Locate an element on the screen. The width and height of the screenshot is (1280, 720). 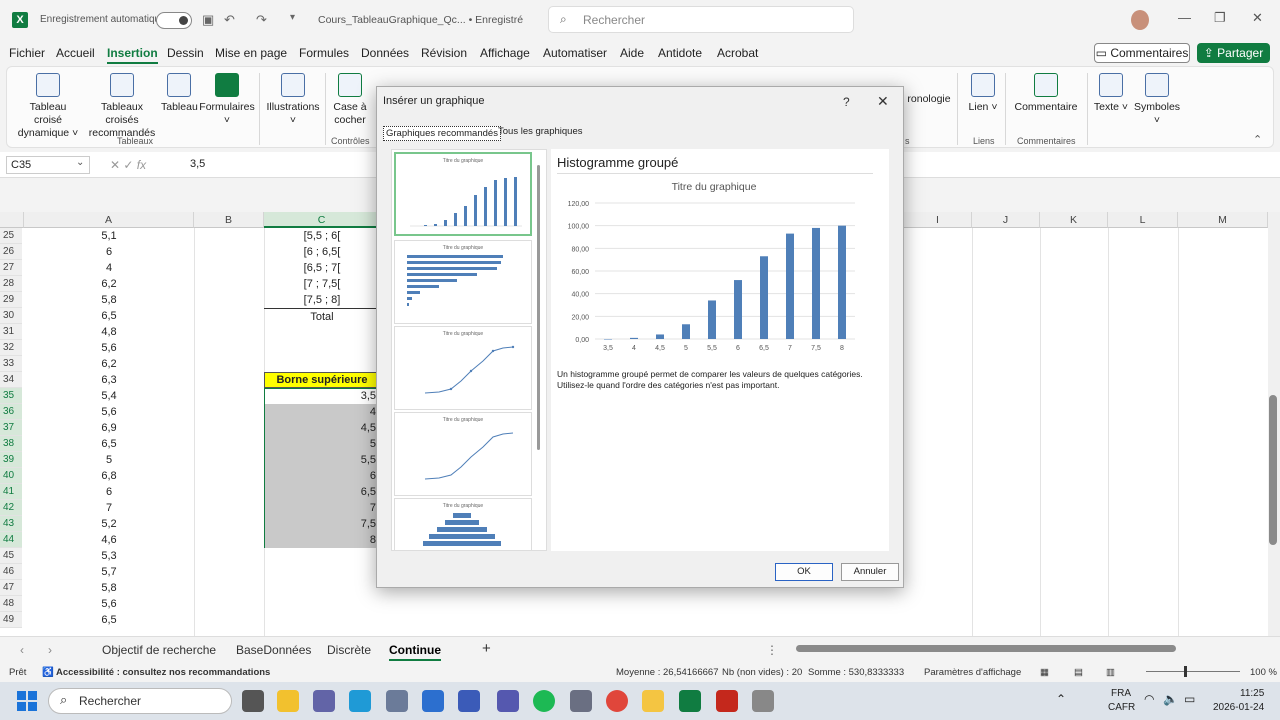
clock-date: 2026-01-24 is located at coordinates (1238, 707).